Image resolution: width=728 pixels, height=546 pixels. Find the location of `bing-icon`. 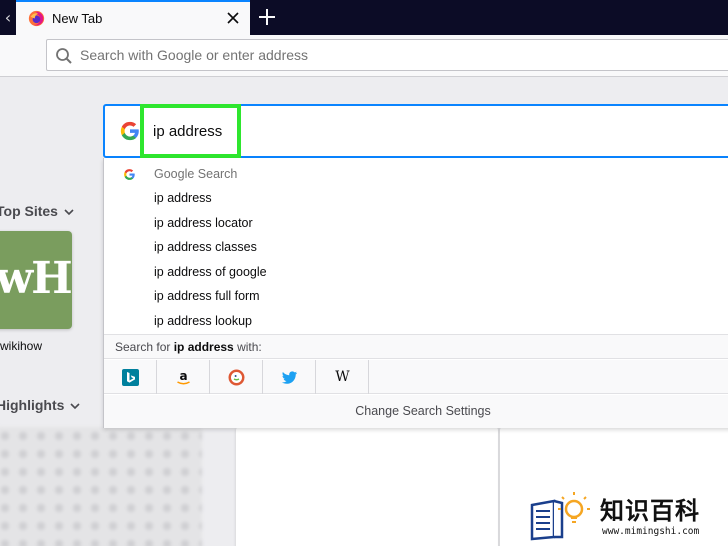

bing-icon is located at coordinates (130, 377).